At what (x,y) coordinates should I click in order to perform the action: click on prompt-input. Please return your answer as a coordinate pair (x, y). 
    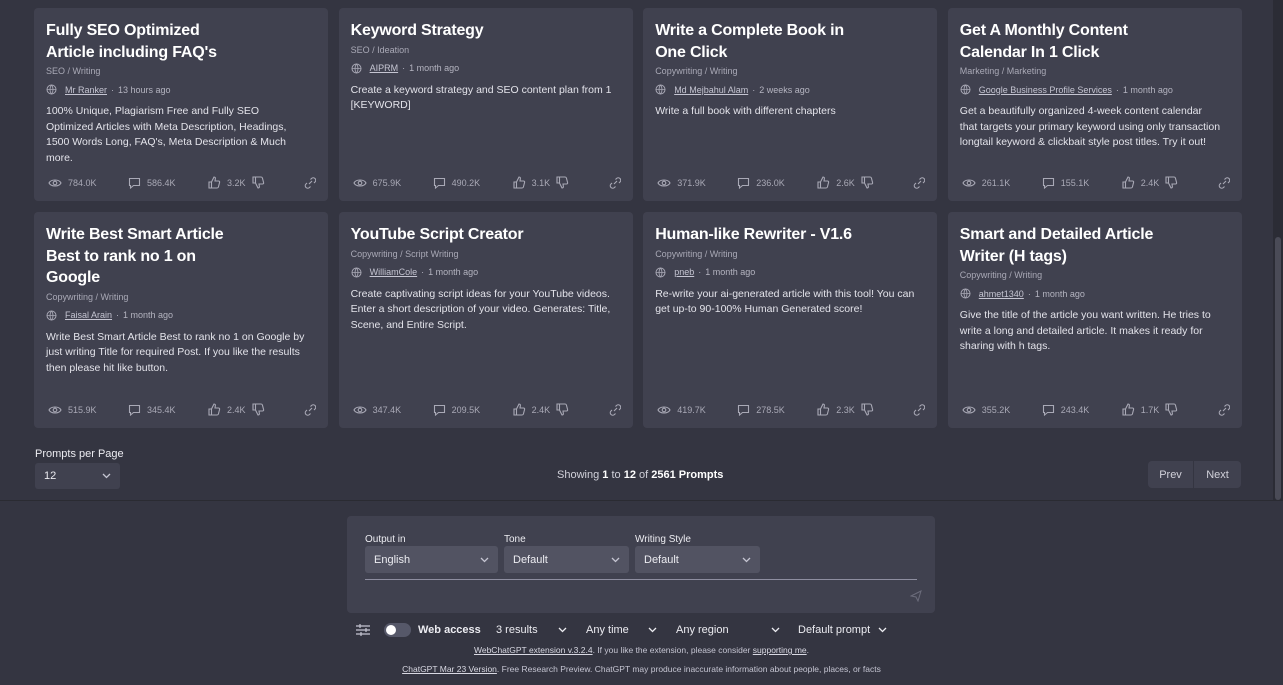
    Looking at the image, I should click on (641, 579).